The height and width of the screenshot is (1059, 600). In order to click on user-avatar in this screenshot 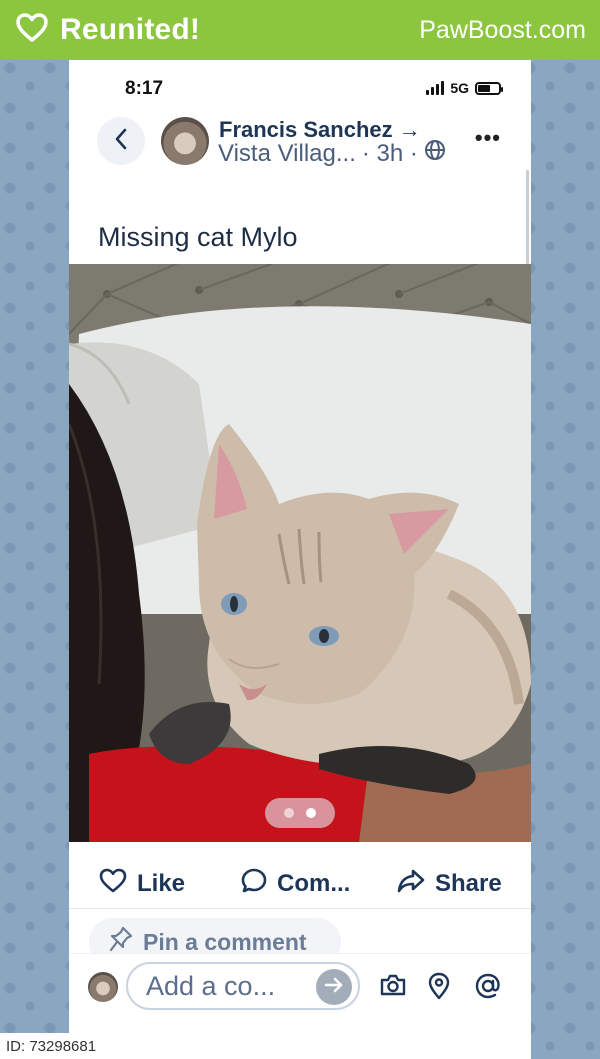, I will do `click(103, 987)`.